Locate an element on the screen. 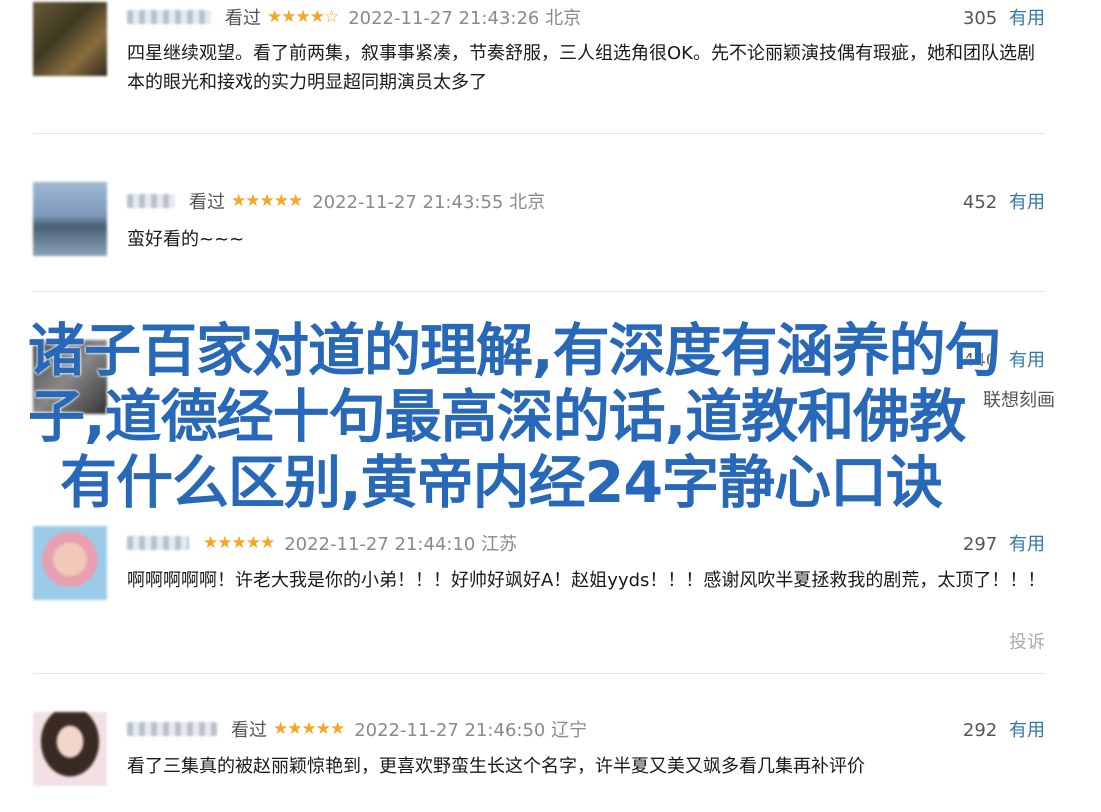  vote-area: 292 有用 is located at coordinates (1004, 729).